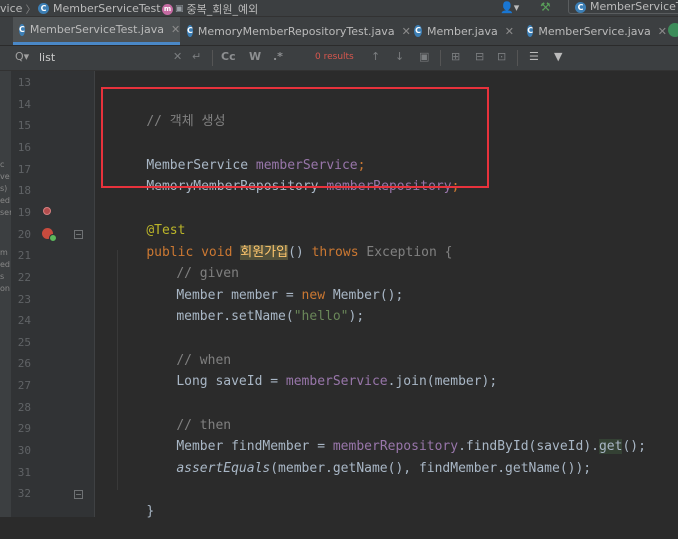 The image size is (678, 539). What do you see at coordinates (134, 502) in the screenshot?
I see `code-line-32: }` at bounding box center [134, 502].